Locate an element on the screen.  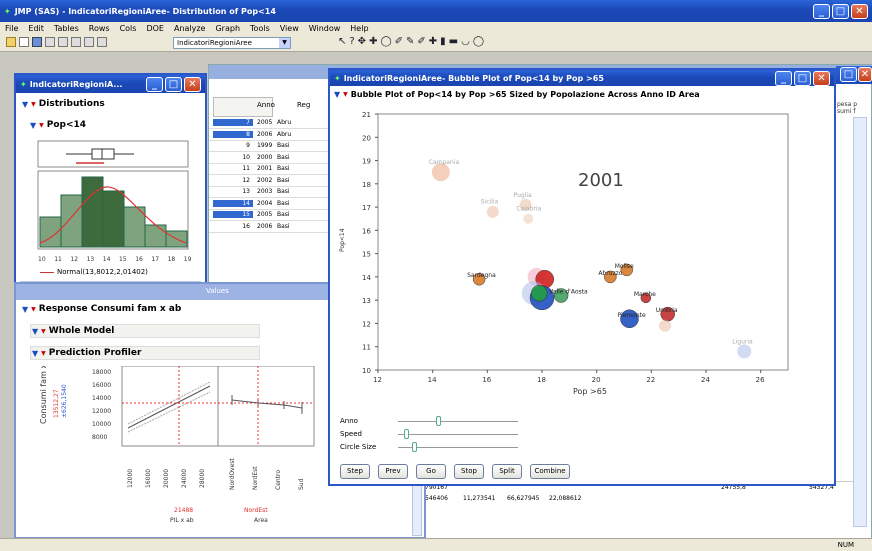
row-number: 10 is located at coordinates (233, 157).